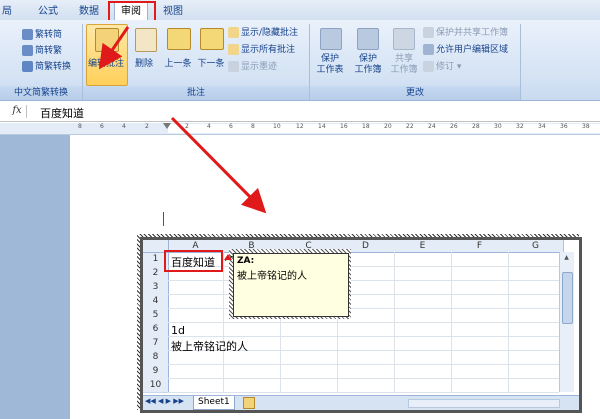  I want to click on arrow-to-sheet, so click(218, 165).